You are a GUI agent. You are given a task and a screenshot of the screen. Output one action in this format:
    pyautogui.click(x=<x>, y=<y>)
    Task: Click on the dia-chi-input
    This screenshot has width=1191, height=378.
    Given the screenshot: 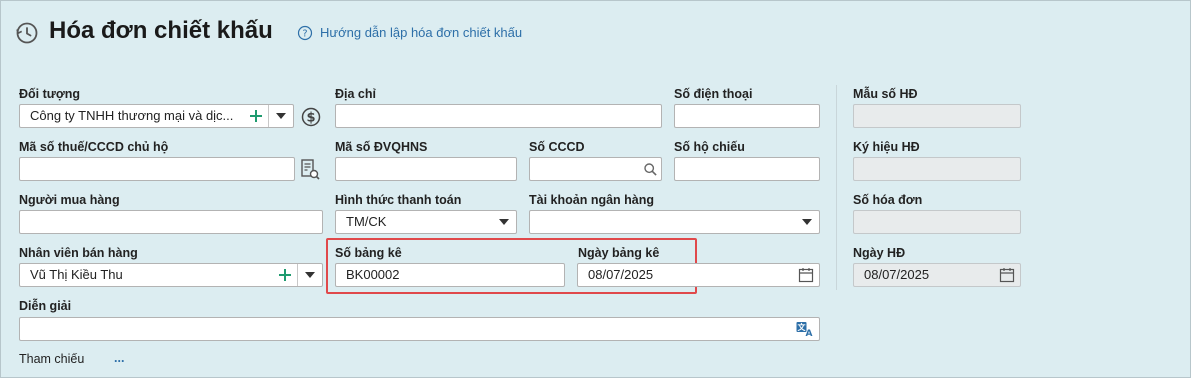 What is the action you would take?
    pyautogui.click(x=498, y=116)
    